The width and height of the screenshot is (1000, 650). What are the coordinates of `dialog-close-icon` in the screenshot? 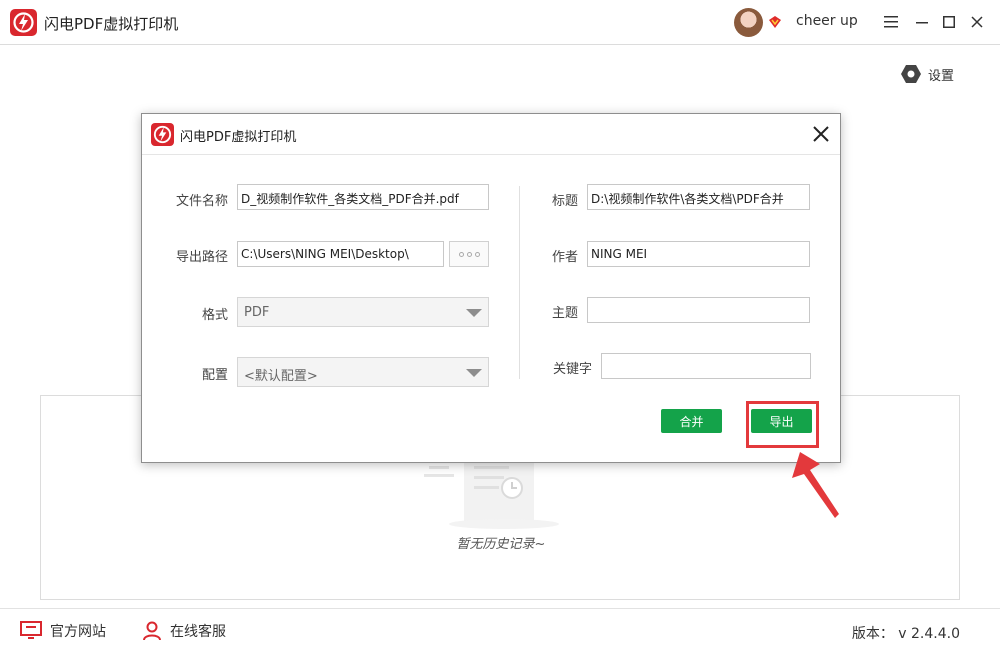 It's located at (821, 134).